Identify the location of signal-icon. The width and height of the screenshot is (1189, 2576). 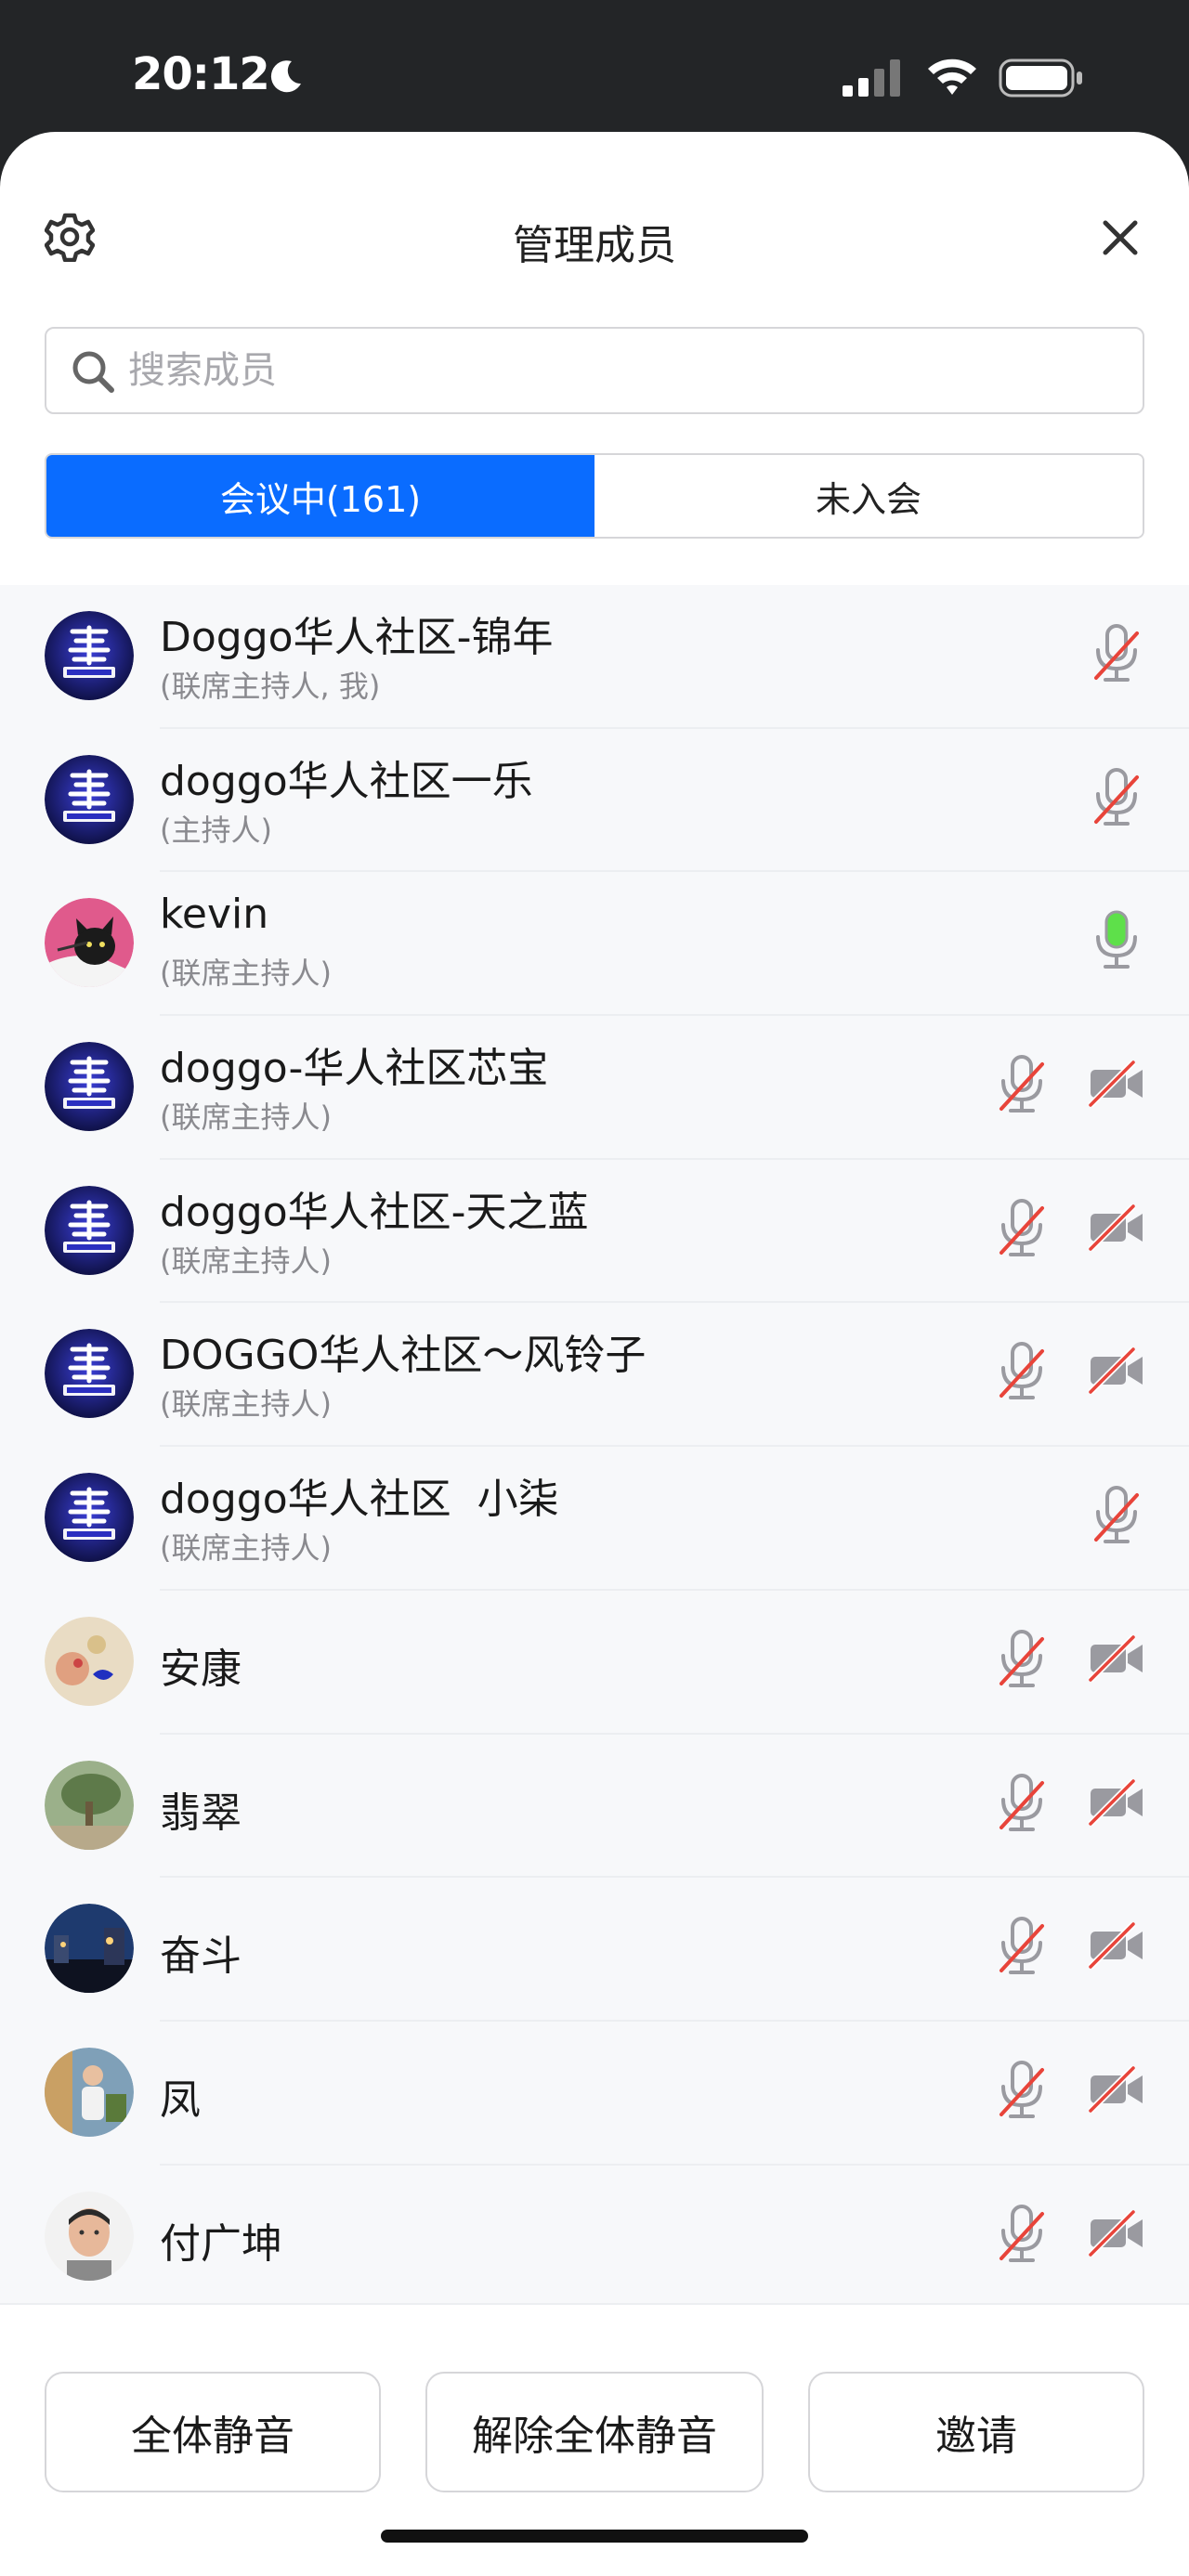
(871, 78).